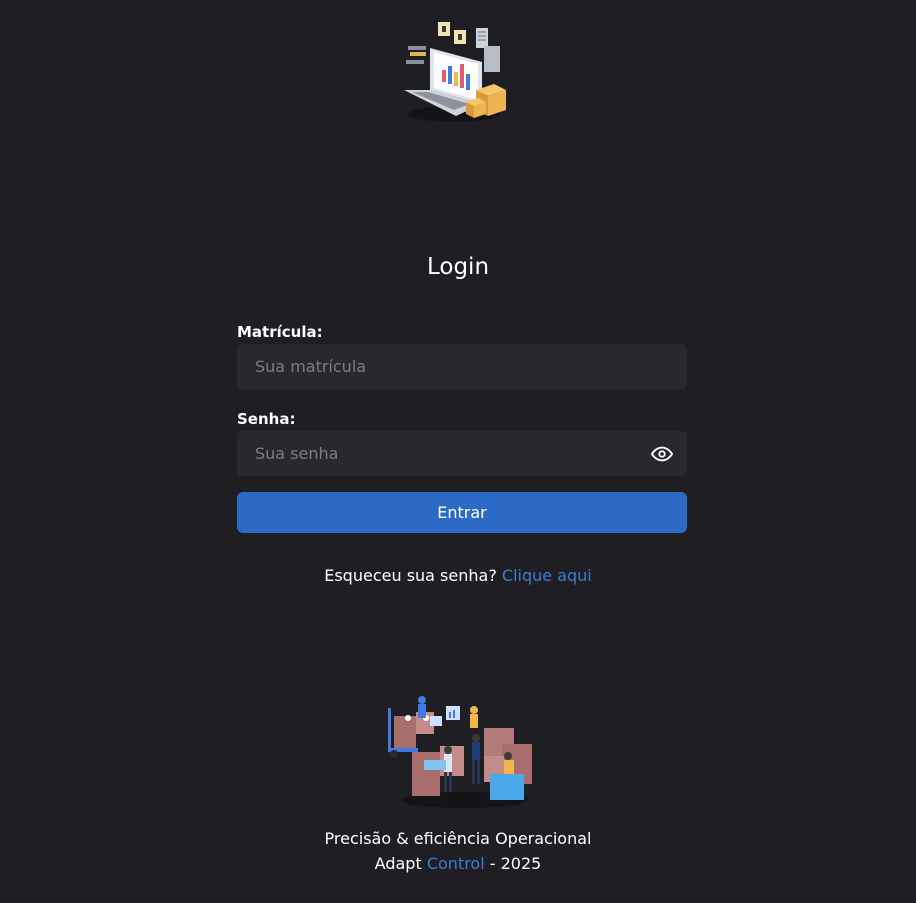 This screenshot has width=916, height=903. I want to click on senha-input, so click(462, 453).